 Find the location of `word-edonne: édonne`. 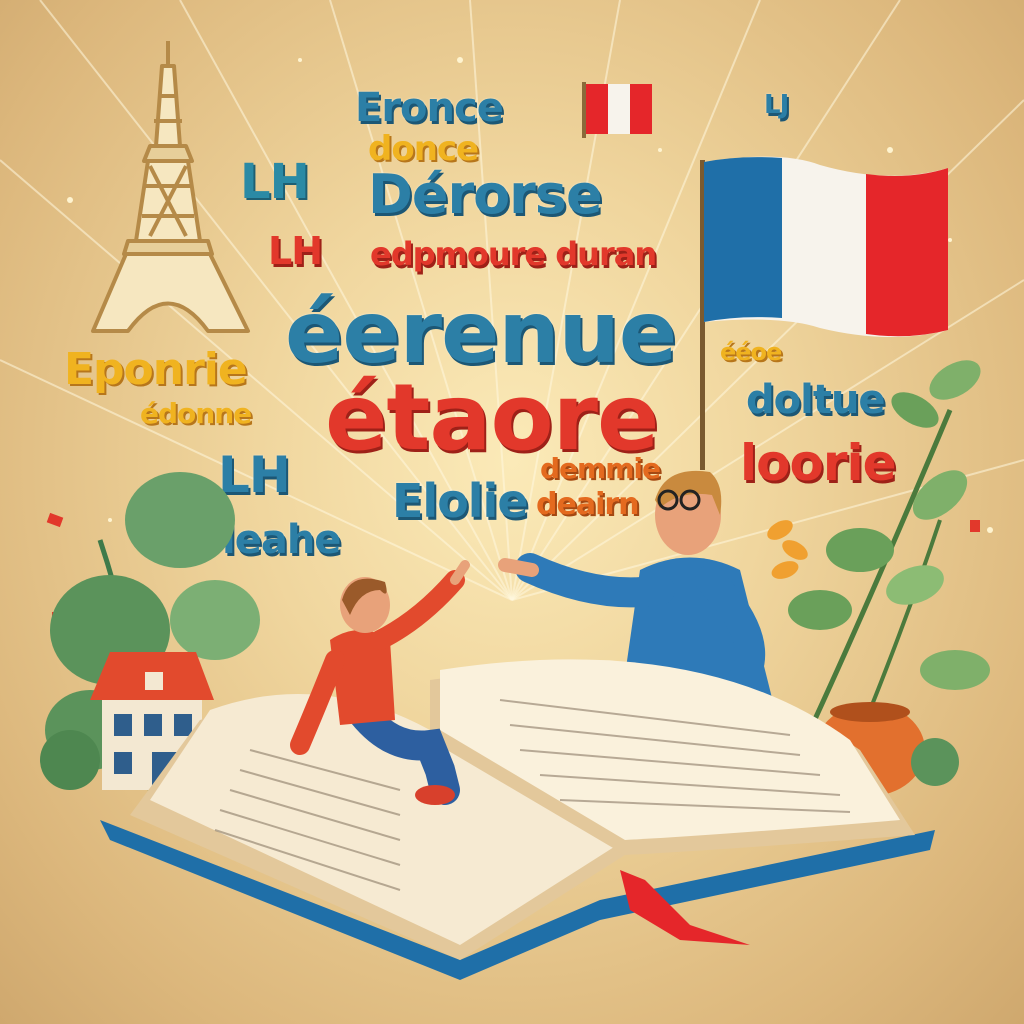

word-edonne: édonne is located at coordinates (196, 413).